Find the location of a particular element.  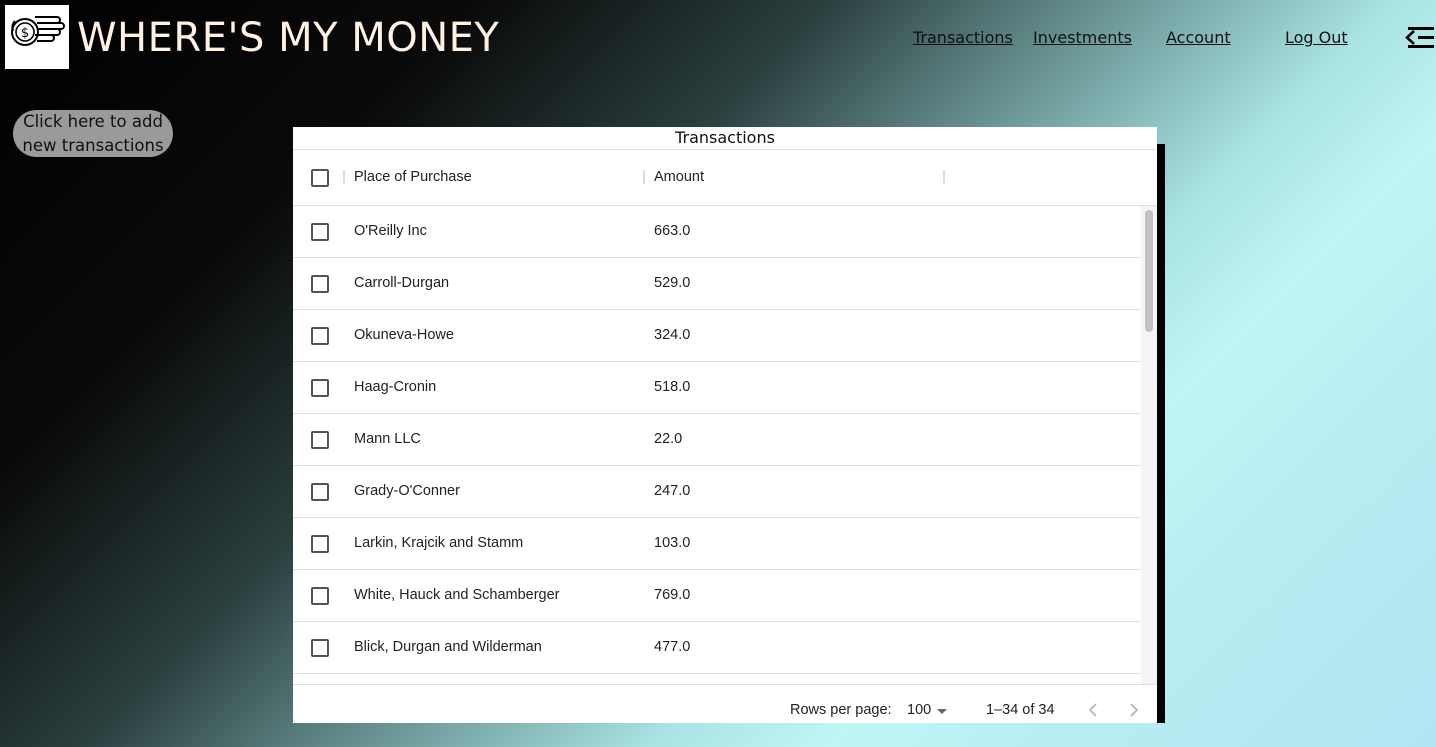

table-row: Carroll-Durgan 529.0 is located at coordinates (717, 284).